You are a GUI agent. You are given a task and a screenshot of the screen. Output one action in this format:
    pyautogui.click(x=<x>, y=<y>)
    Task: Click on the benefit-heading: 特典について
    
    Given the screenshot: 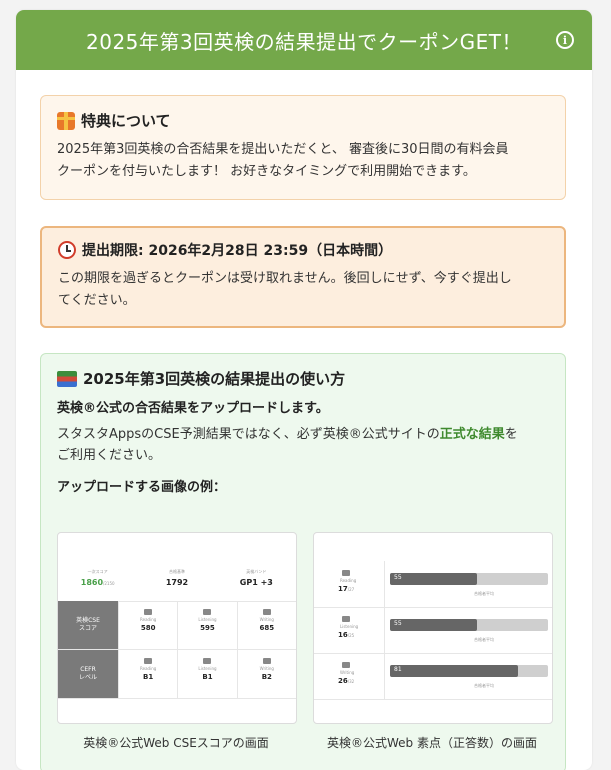 What is the action you would take?
    pyautogui.click(x=303, y=120)
    